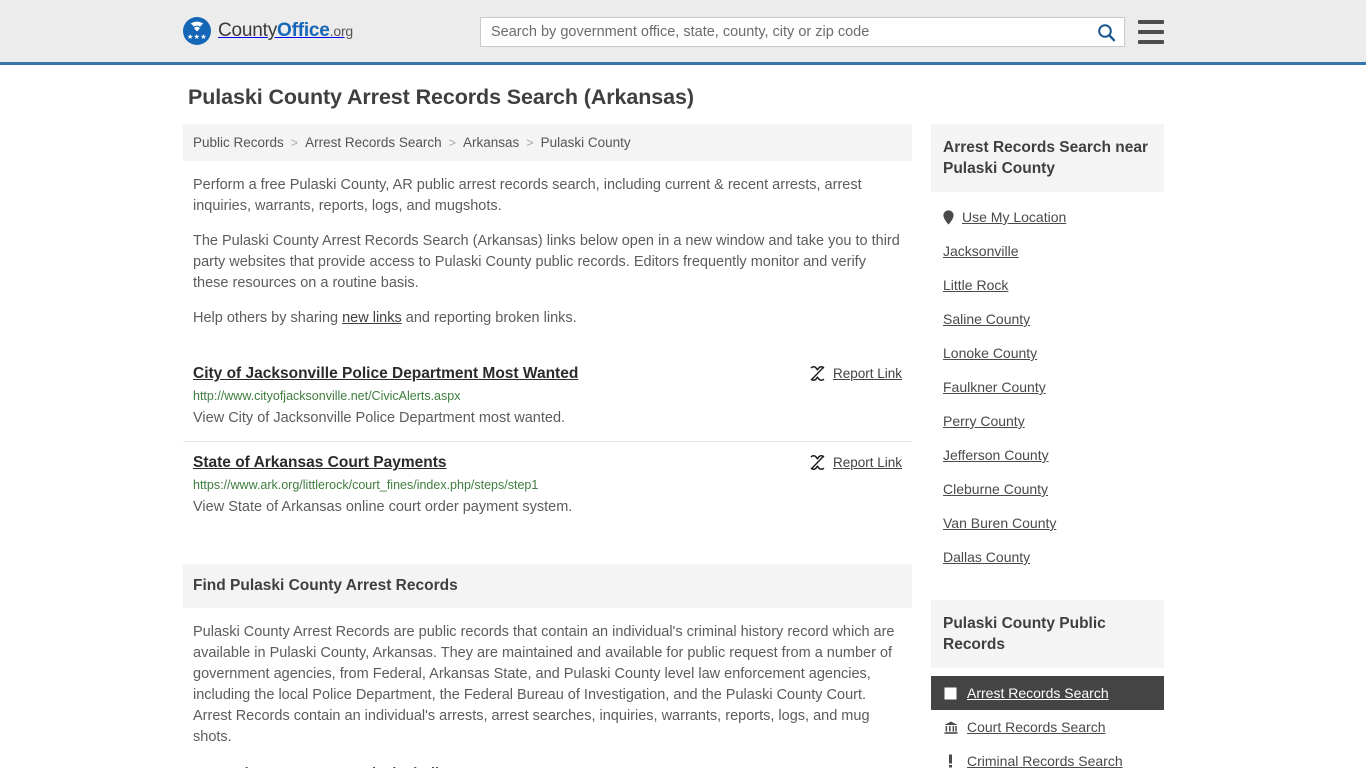  What do you see at coordinates (984, 421) in the screenshot?
I see `nearby-location-link: Perry County` at bounding box center [984, 421].